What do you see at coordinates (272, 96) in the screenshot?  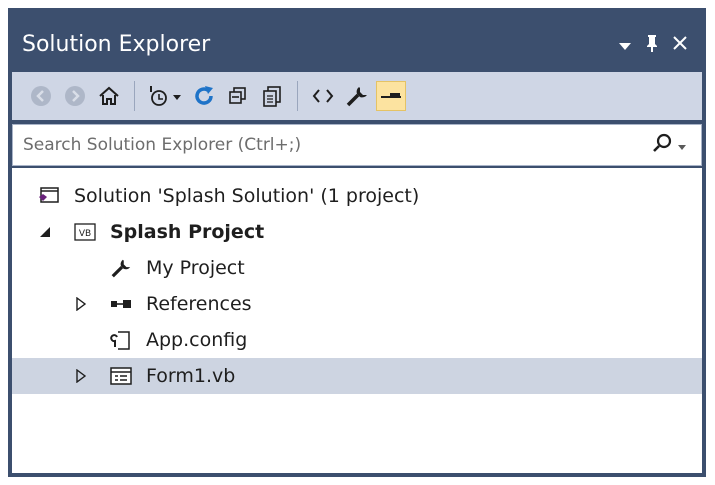 I see `show-all-files-icon` at bounding box center [272, 96].